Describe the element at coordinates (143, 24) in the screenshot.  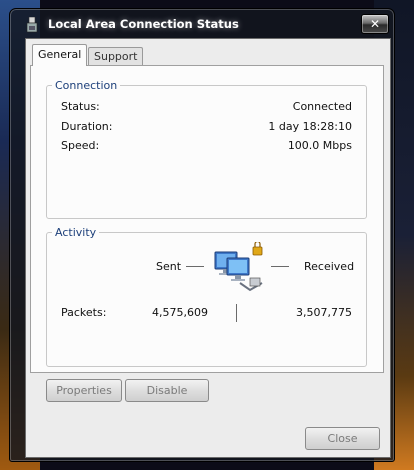
I see `window-title: Local Area Connection Status` at that location.